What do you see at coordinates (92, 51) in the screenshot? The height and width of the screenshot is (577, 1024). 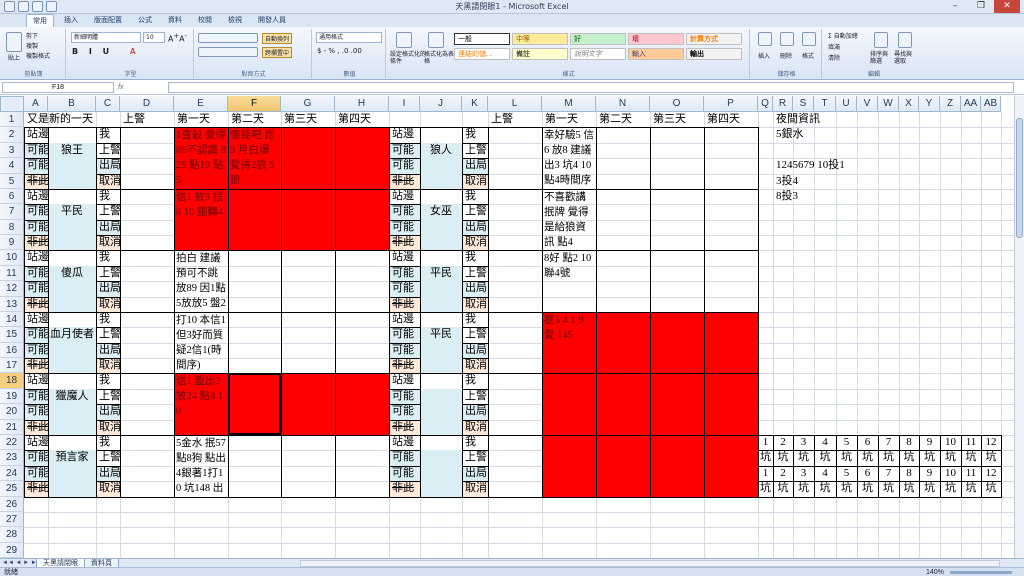 I see `bold-italic-underline-buttons: B I U` at bounding box center [92, 51].